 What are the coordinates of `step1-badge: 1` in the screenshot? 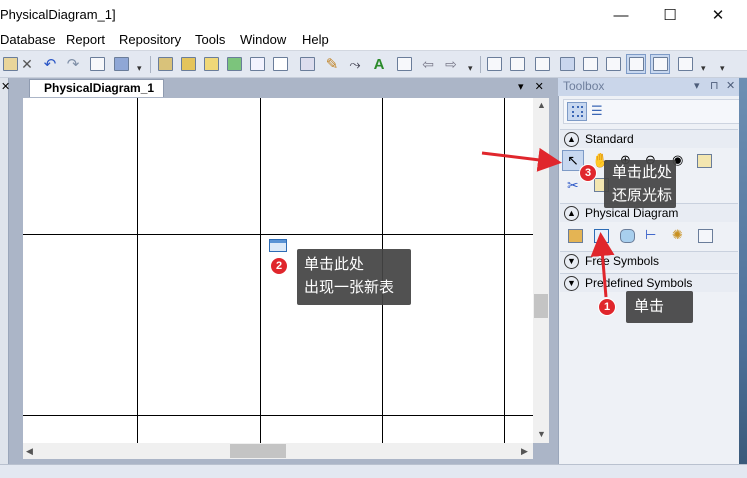 It's located at (607, 307).